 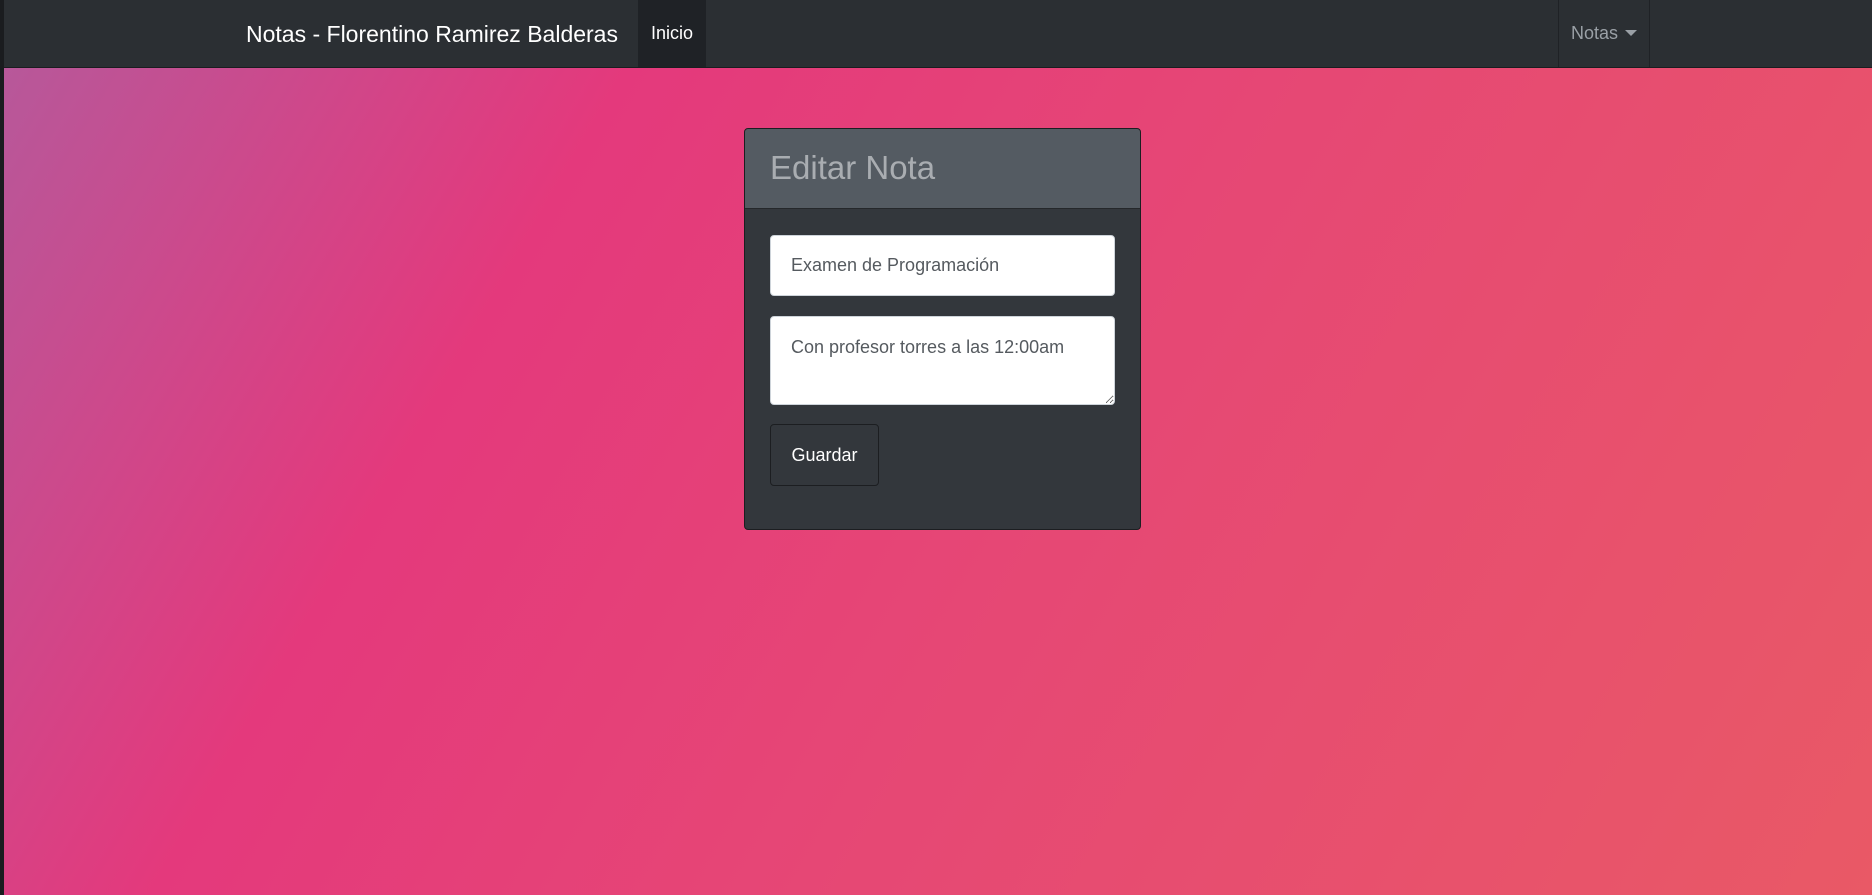 I want to click on navbar-brand: Notas - Florentino Ramirez Balderas, so click(x=432, y=34).